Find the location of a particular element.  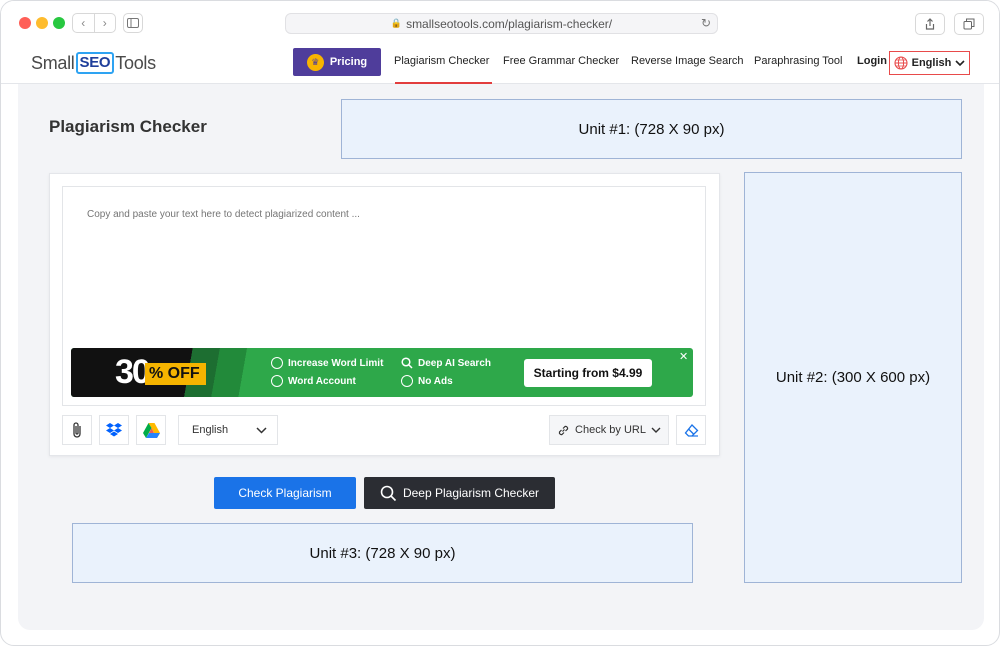

page-title: Plagiarism Checker is located at coordinates (128, 126).